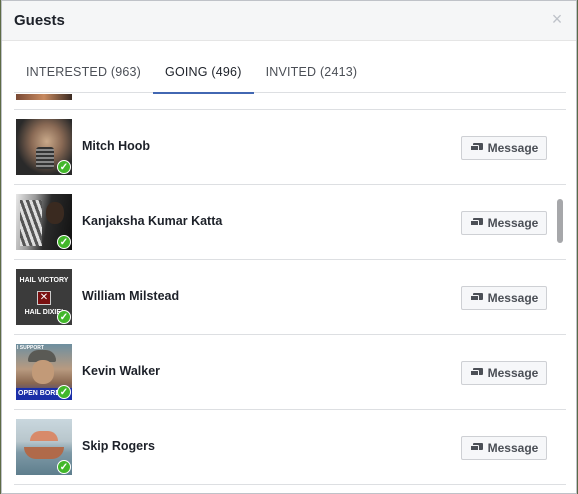  Describe the element at coordinates (290, 447) in the screenshot. I see `guest-row: ✓ Skip Rogers Message` at that location.